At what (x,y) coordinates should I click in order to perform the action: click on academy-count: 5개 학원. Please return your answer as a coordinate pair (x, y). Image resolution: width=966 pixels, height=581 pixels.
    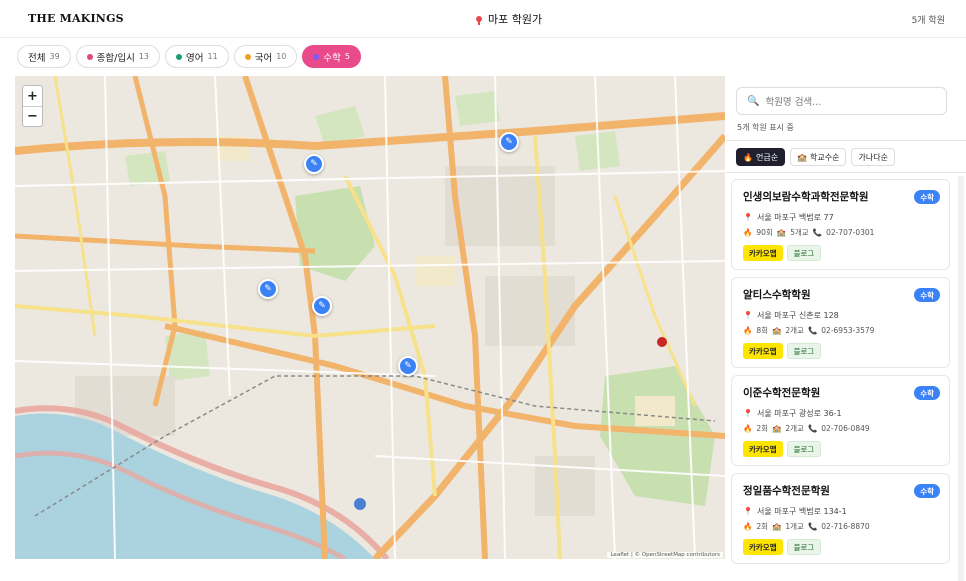
    Looking at the image, I should click on (928, 21).